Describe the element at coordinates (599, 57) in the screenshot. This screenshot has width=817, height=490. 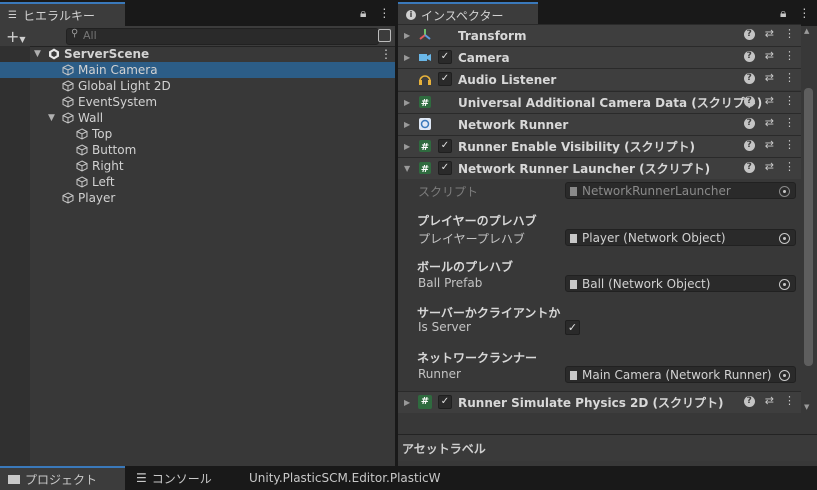
I see `component-header: ▶ ✓ Camera? ⇄ ⋮` at that location.